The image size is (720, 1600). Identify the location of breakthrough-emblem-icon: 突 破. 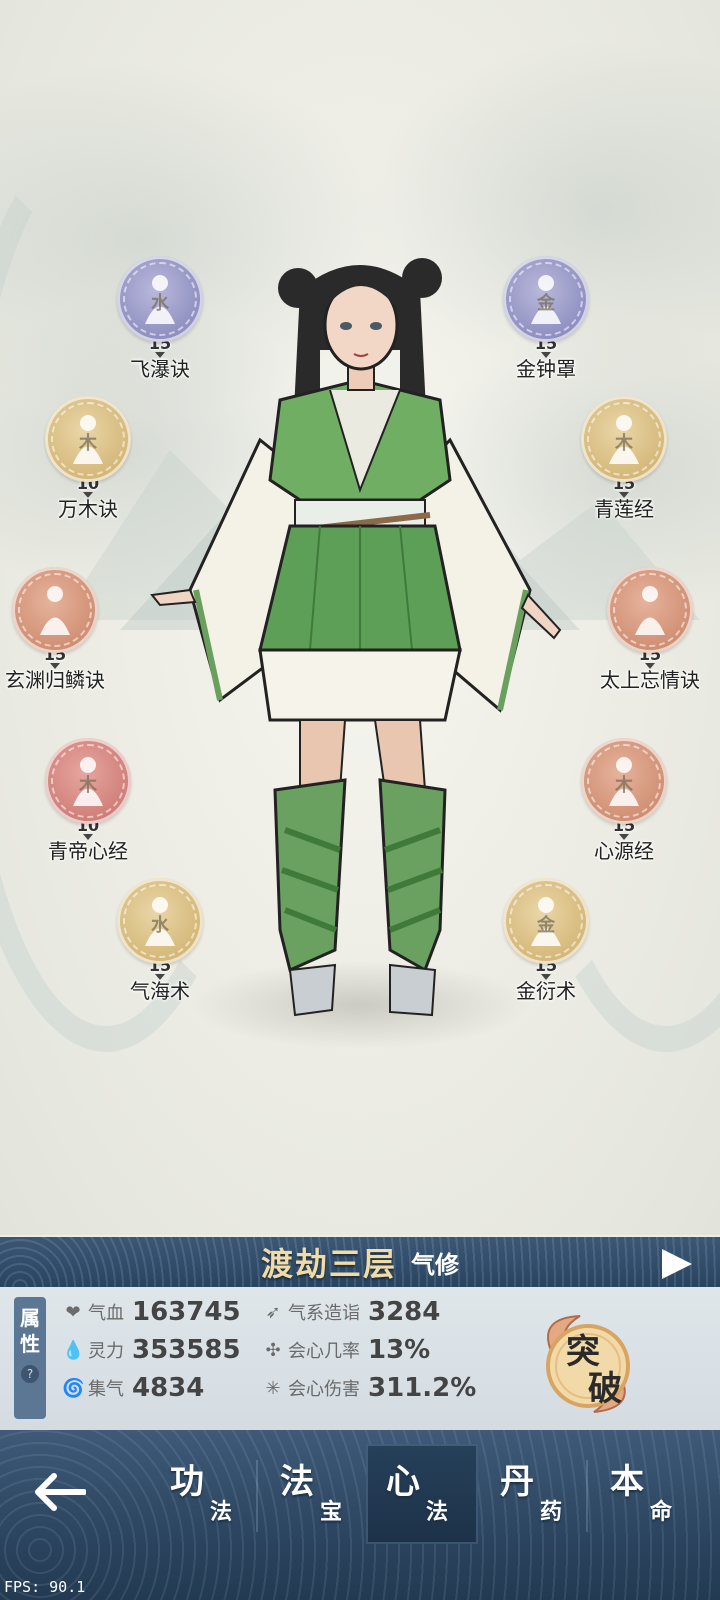
(588, 1364).